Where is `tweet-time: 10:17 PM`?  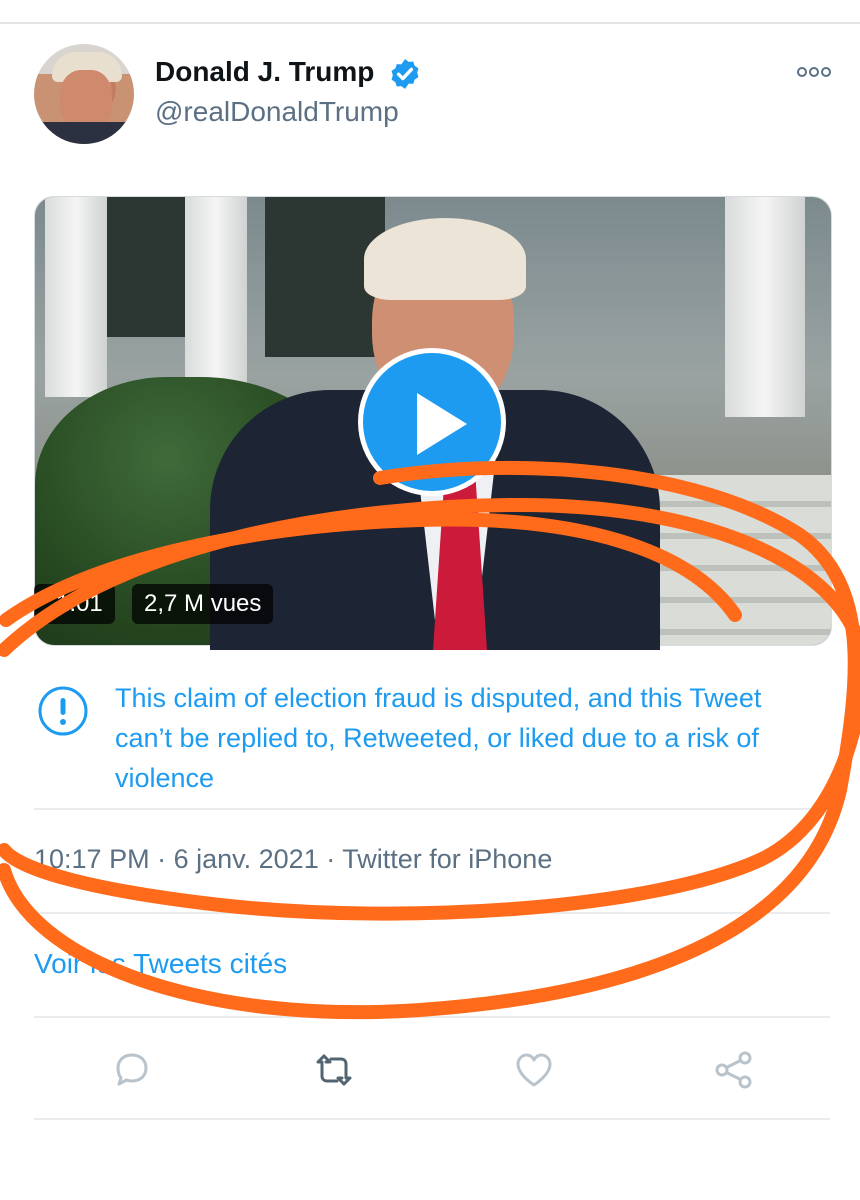
tweet-time: 10:17 PM is located at coordinates (92, 859).